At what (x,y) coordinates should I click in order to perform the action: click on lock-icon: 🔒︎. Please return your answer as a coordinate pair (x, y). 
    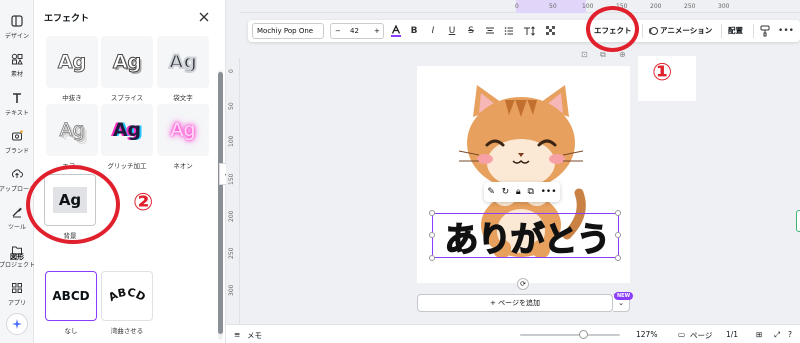
    Looking at the image, I should click on (518, 192).